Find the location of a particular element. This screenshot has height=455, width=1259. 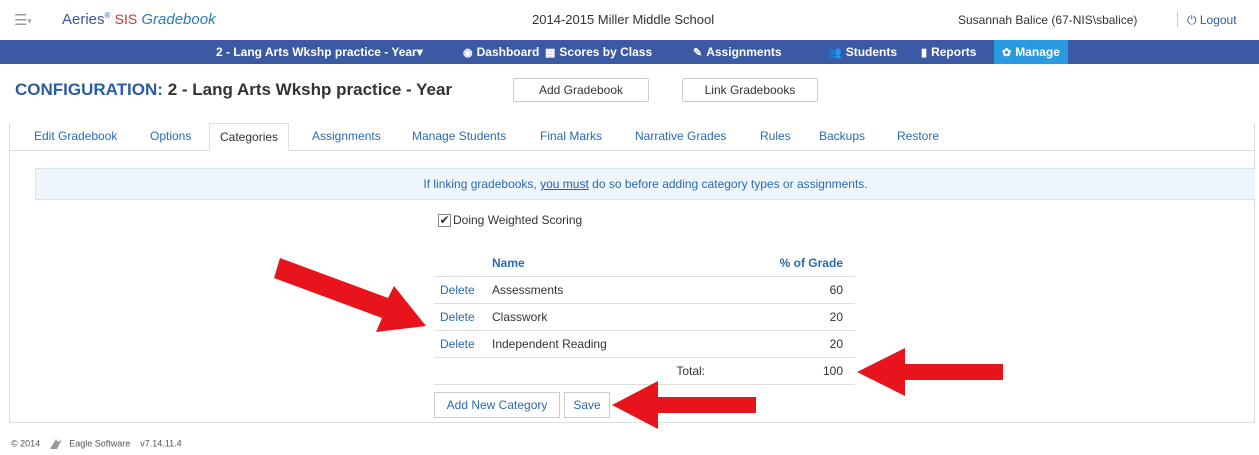

table-row: Delete Assessments 60 is located at coordinates (644, 290).